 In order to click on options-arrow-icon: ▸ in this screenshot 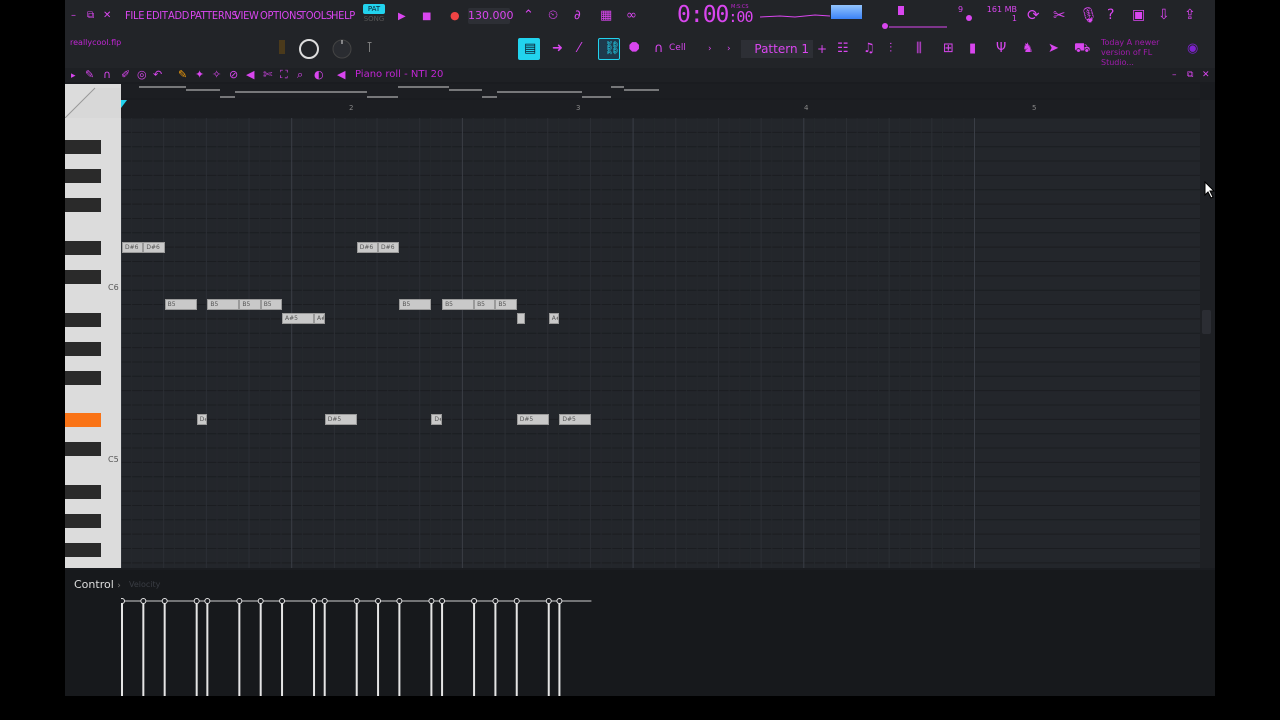, I will do `click(73, 76)`.